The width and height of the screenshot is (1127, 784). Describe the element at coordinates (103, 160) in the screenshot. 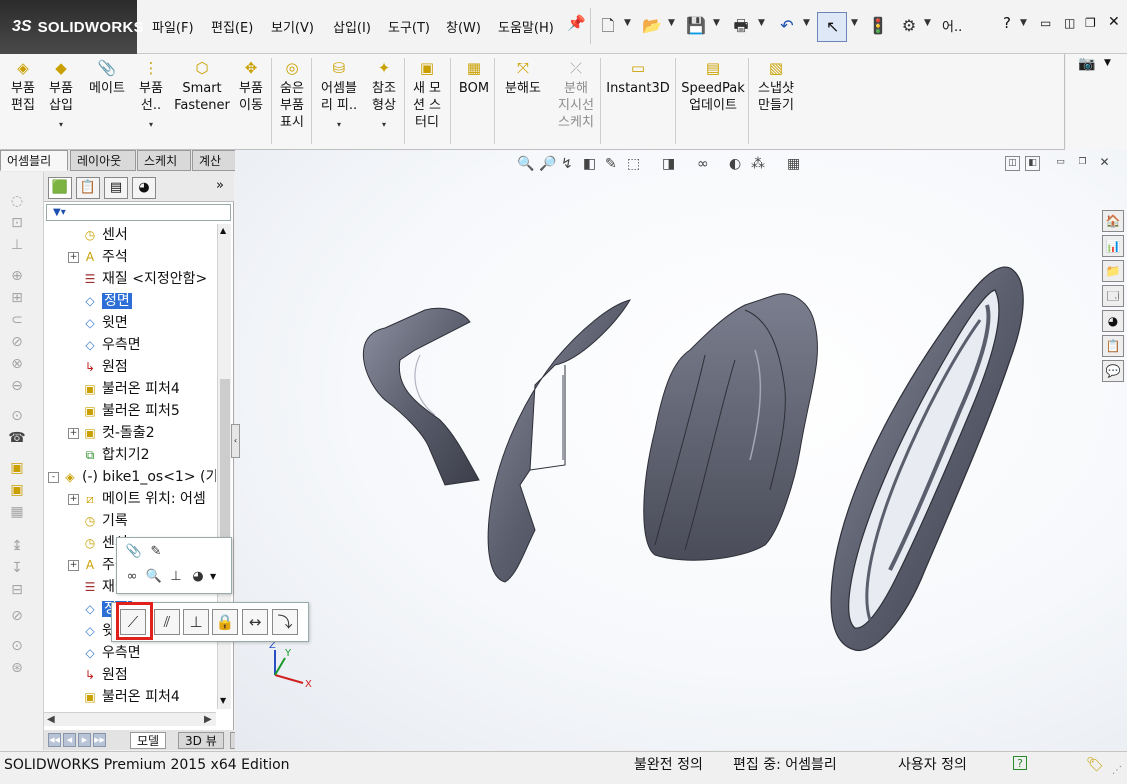

I see `tab-1: 레이아웃` at that location.